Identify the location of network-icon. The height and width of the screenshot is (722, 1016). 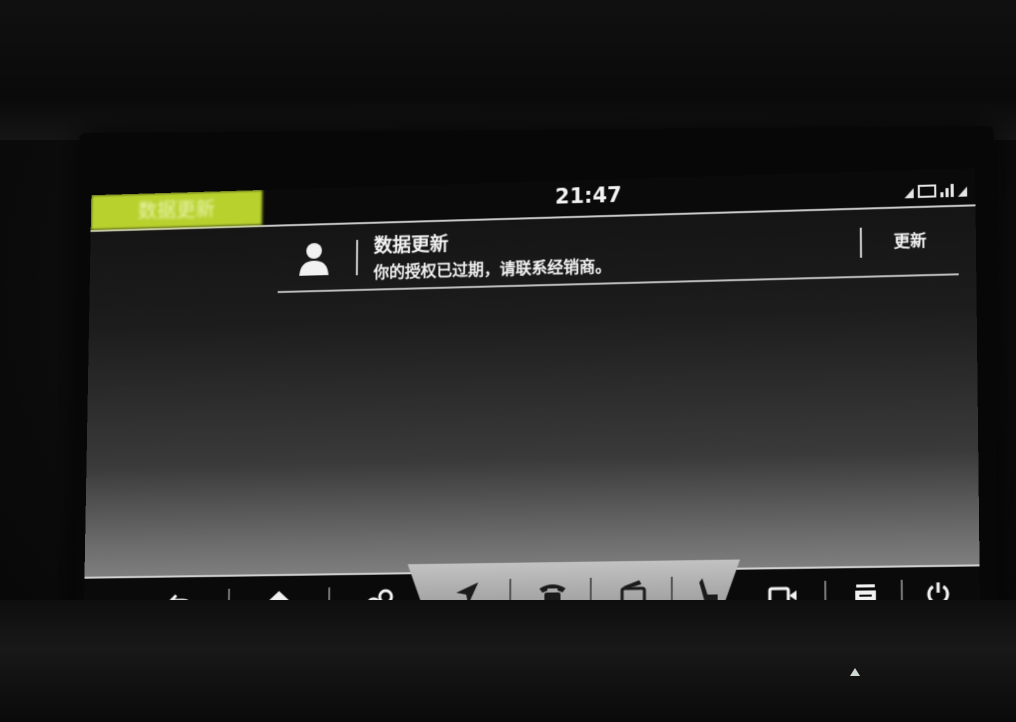
(962, 191).